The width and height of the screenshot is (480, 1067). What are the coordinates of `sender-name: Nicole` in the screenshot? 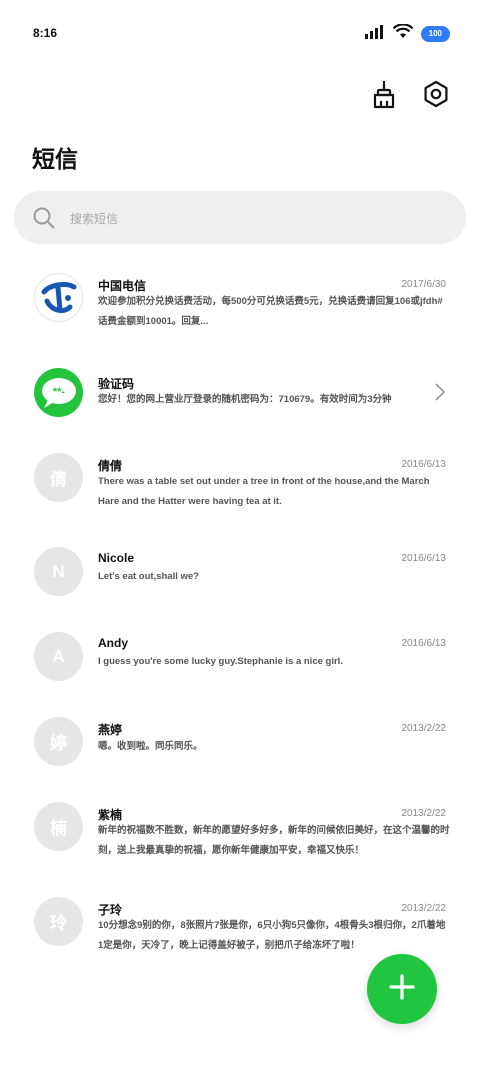 It's located at (116, 558).